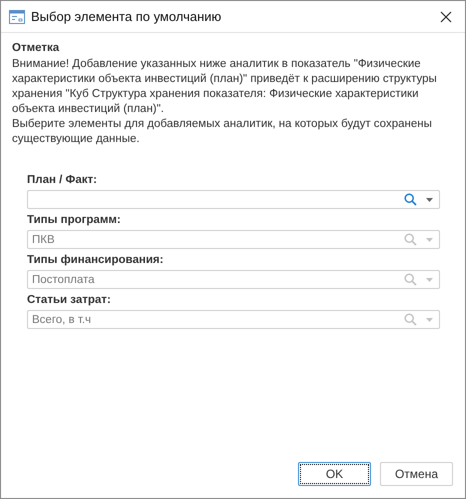  What do you see at coordinates (74, 220) in the screenshot?
I see `field-label: Типы программ:` at bounding box center [74, 220].